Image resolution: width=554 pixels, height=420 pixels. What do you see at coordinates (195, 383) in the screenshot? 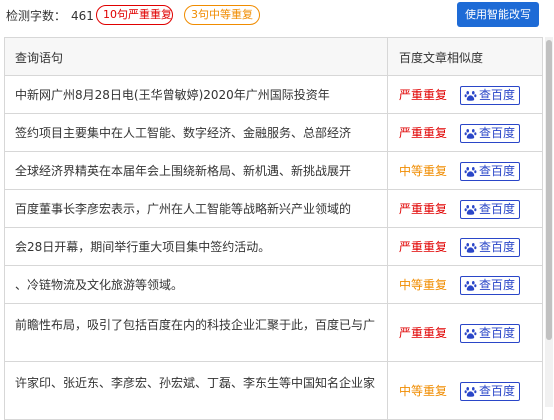
I see `query-text: 许家印、张近东、李彦宏、孙宏斌、丁磊、李东生等中国知名企业家` at bounding box center [195, 383].